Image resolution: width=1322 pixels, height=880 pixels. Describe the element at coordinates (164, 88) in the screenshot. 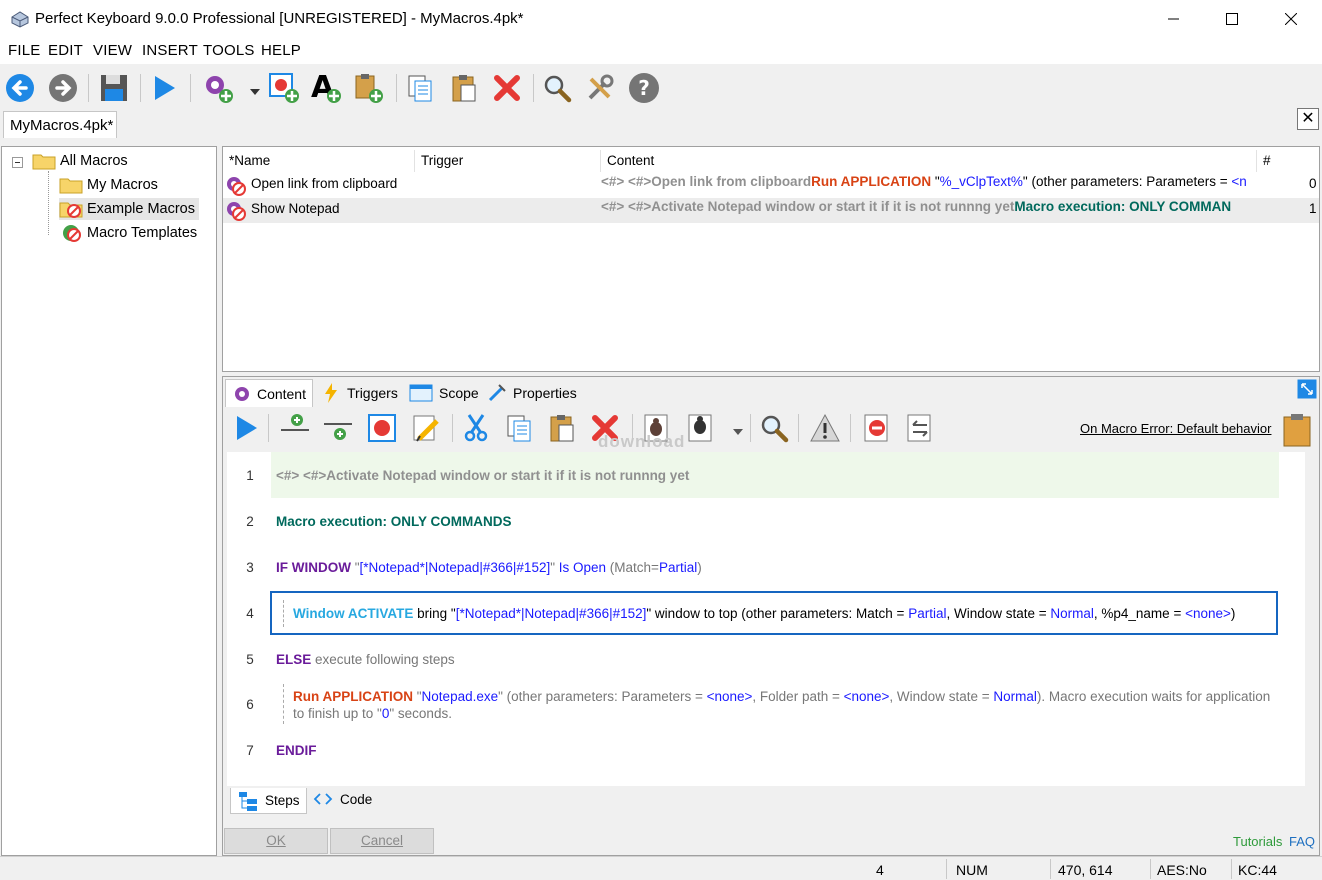

I see `run-macro-button` at that location.